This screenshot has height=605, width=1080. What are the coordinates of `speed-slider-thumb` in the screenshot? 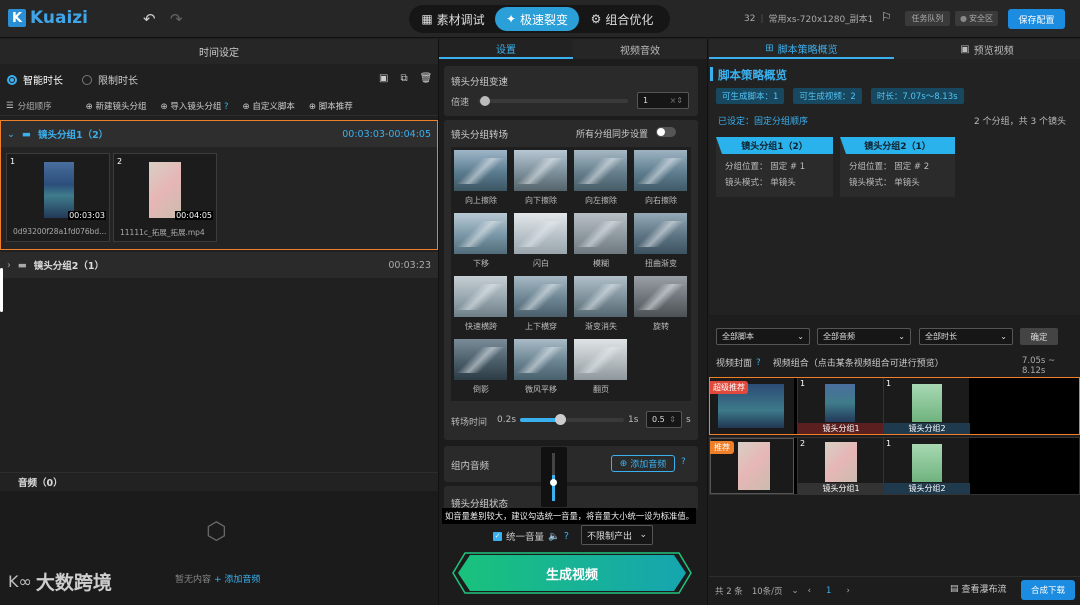 It's located at (485, 101).